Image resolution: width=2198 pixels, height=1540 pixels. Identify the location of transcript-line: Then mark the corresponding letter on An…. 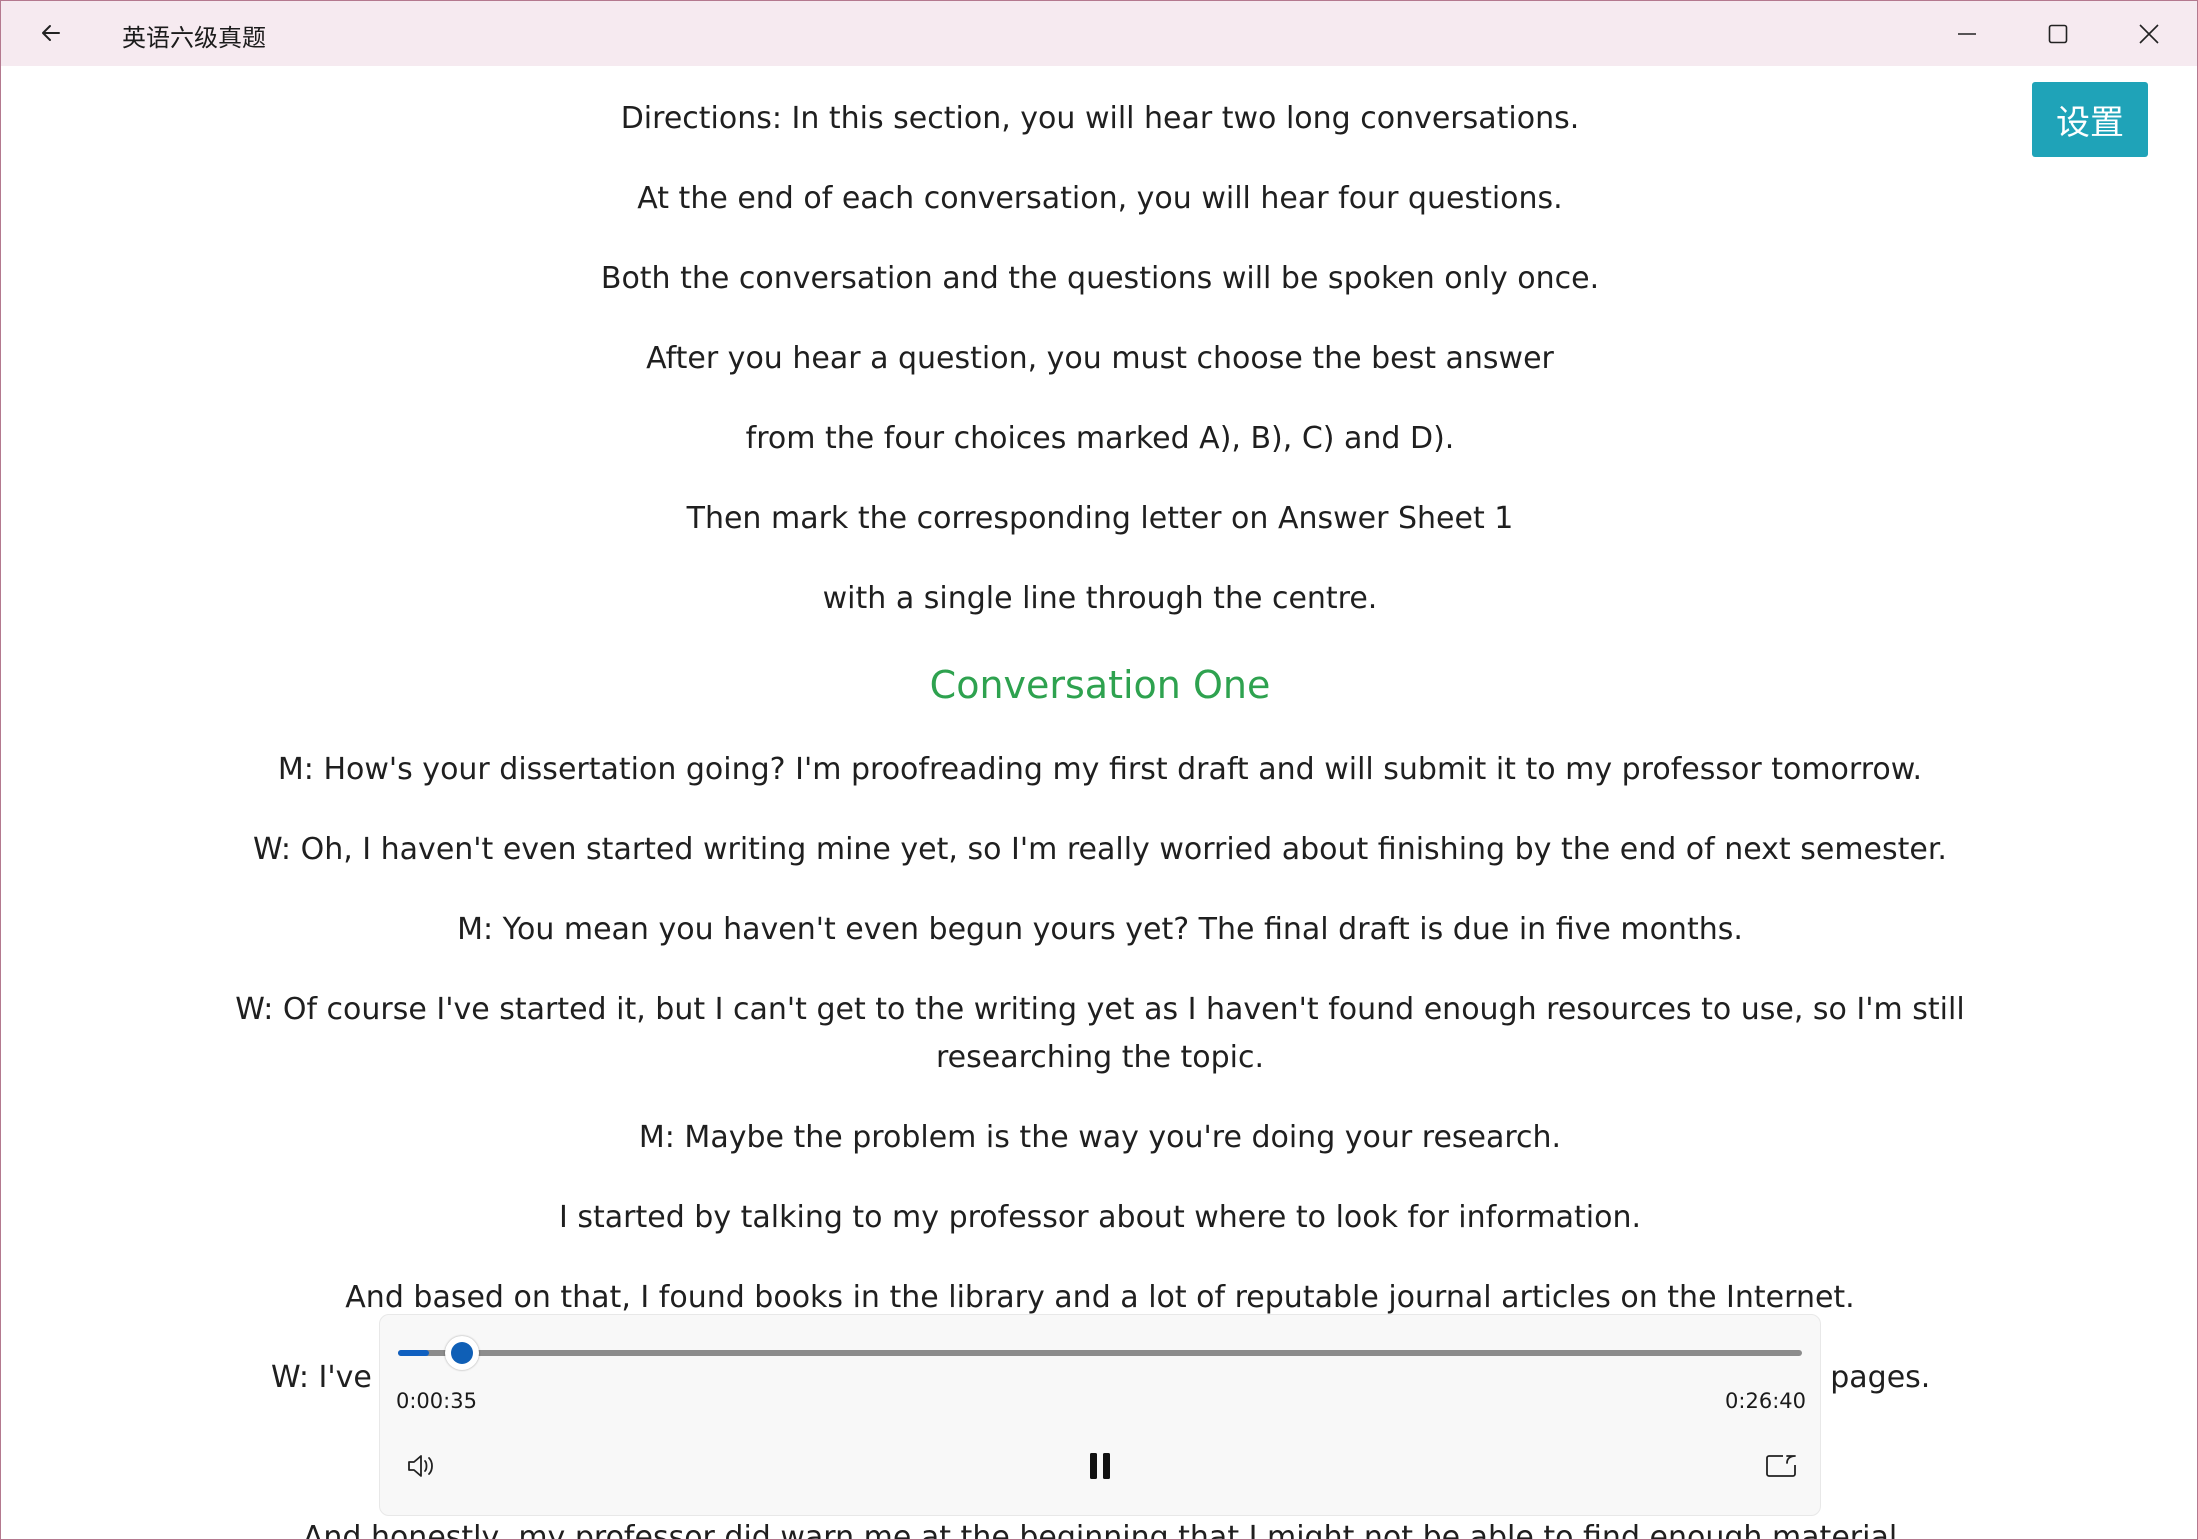
(1100, 518).